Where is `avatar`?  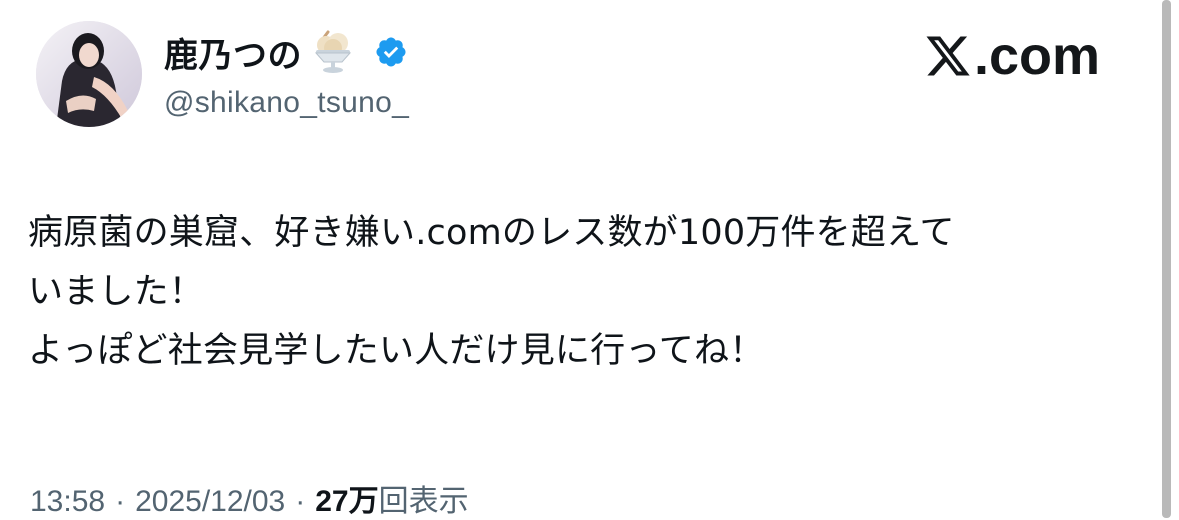
avatar is located at coordinates (89, 74).